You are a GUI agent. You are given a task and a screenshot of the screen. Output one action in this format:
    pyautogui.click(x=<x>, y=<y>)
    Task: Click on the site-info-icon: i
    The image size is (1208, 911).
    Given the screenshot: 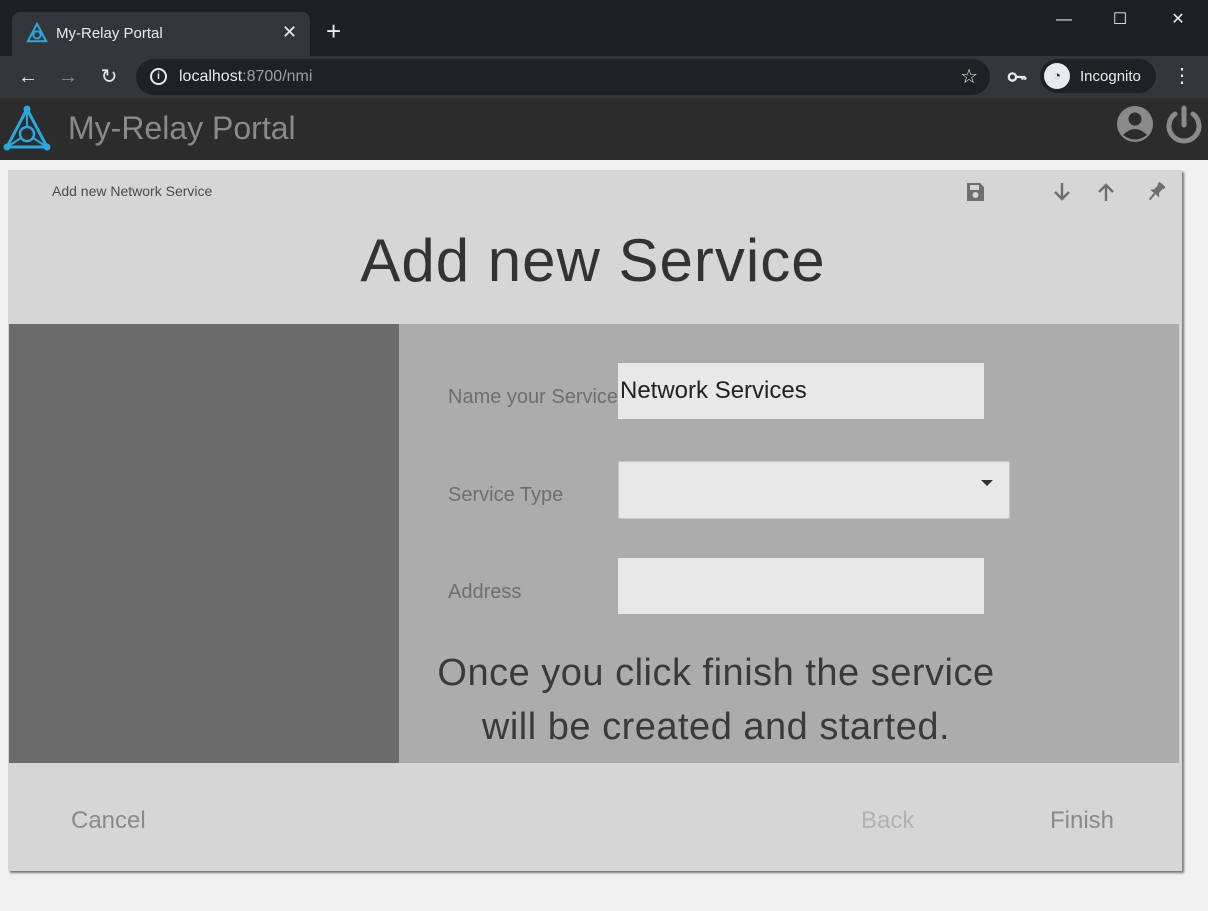 What is the action you would take?
    pyautogui.click(x=158, y=76)
    